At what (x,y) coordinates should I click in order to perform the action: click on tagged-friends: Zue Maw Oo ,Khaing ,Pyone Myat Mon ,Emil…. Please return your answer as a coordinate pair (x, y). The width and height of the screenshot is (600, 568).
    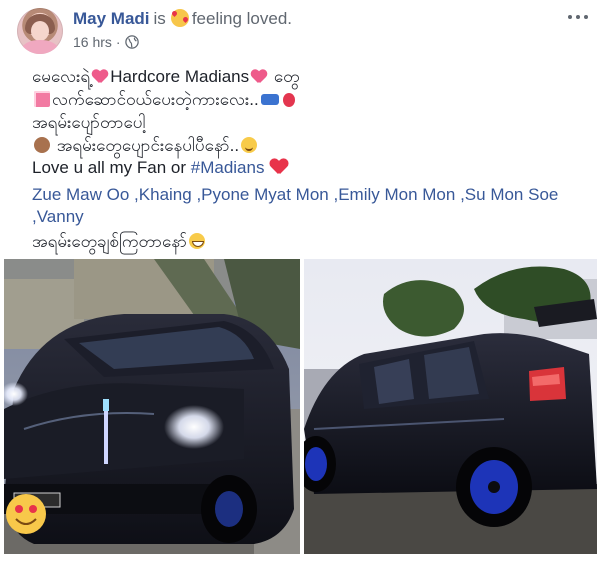
    Looking at the image, I should click on (312, 206).